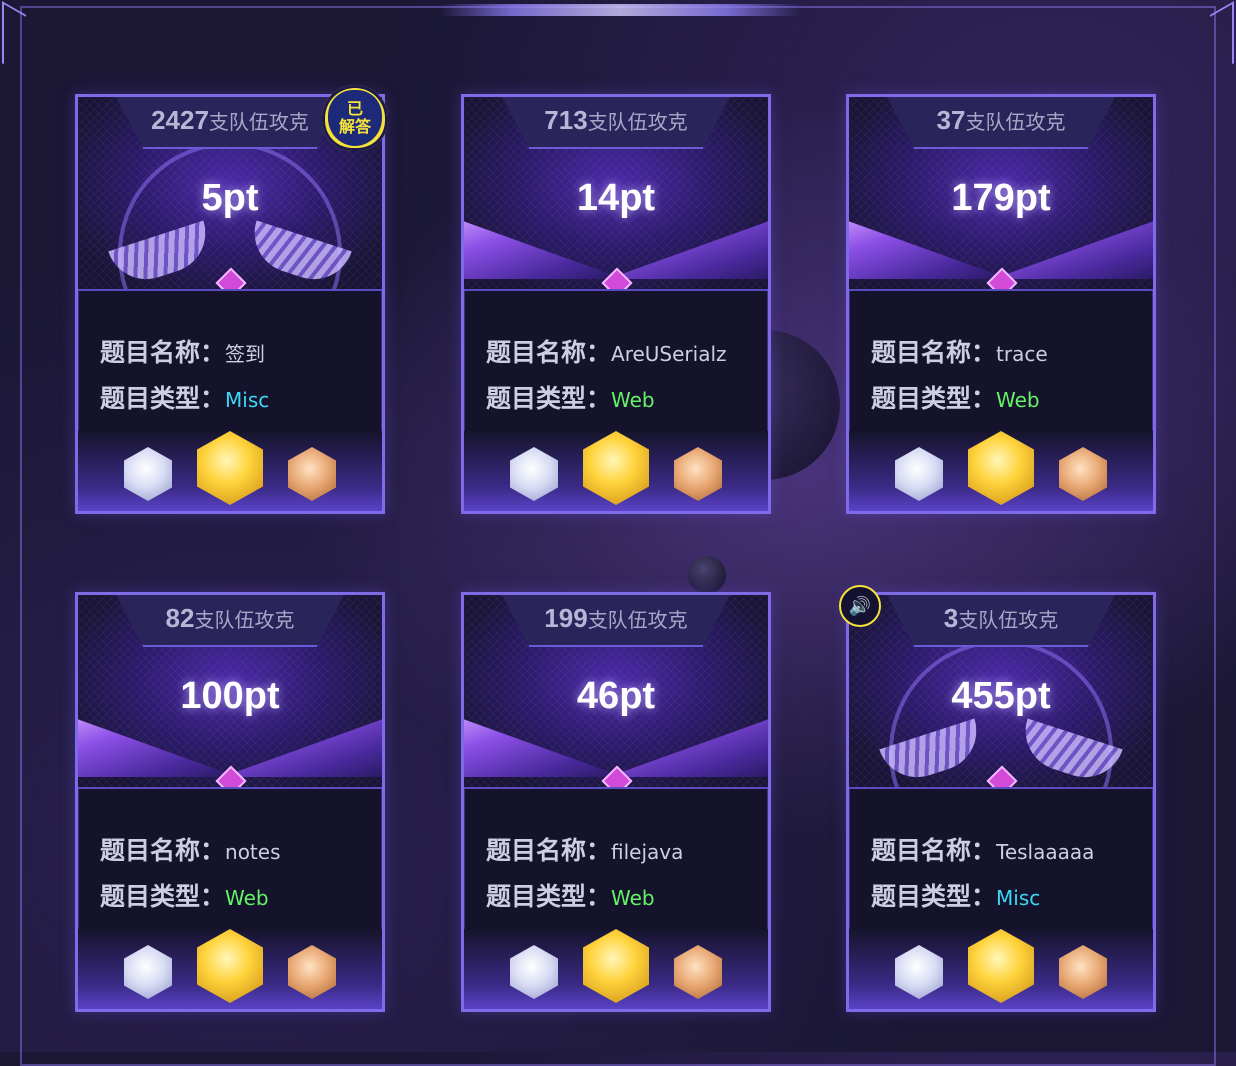 The height and width of the screenshot is (1066, 1236). Describe the element at coordinates (566, 120) in the screenshot. I see `teams-count: 713` at that location.